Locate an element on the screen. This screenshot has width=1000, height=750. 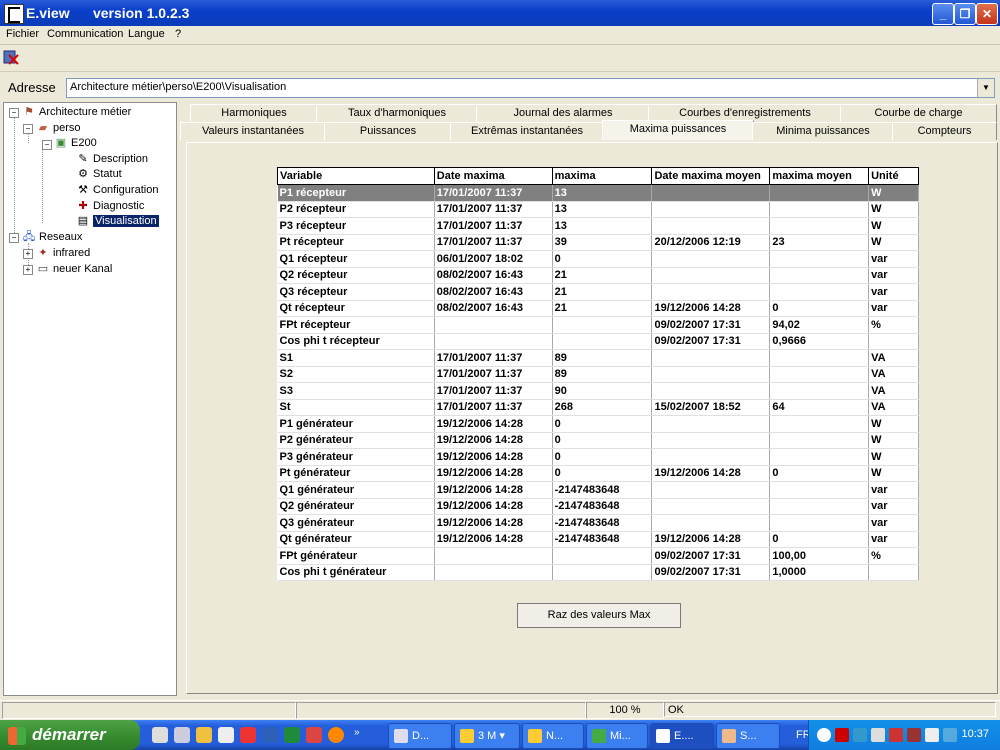
tree-node-configuration: ⚒ Configuration is located at coordinates (117, 190).